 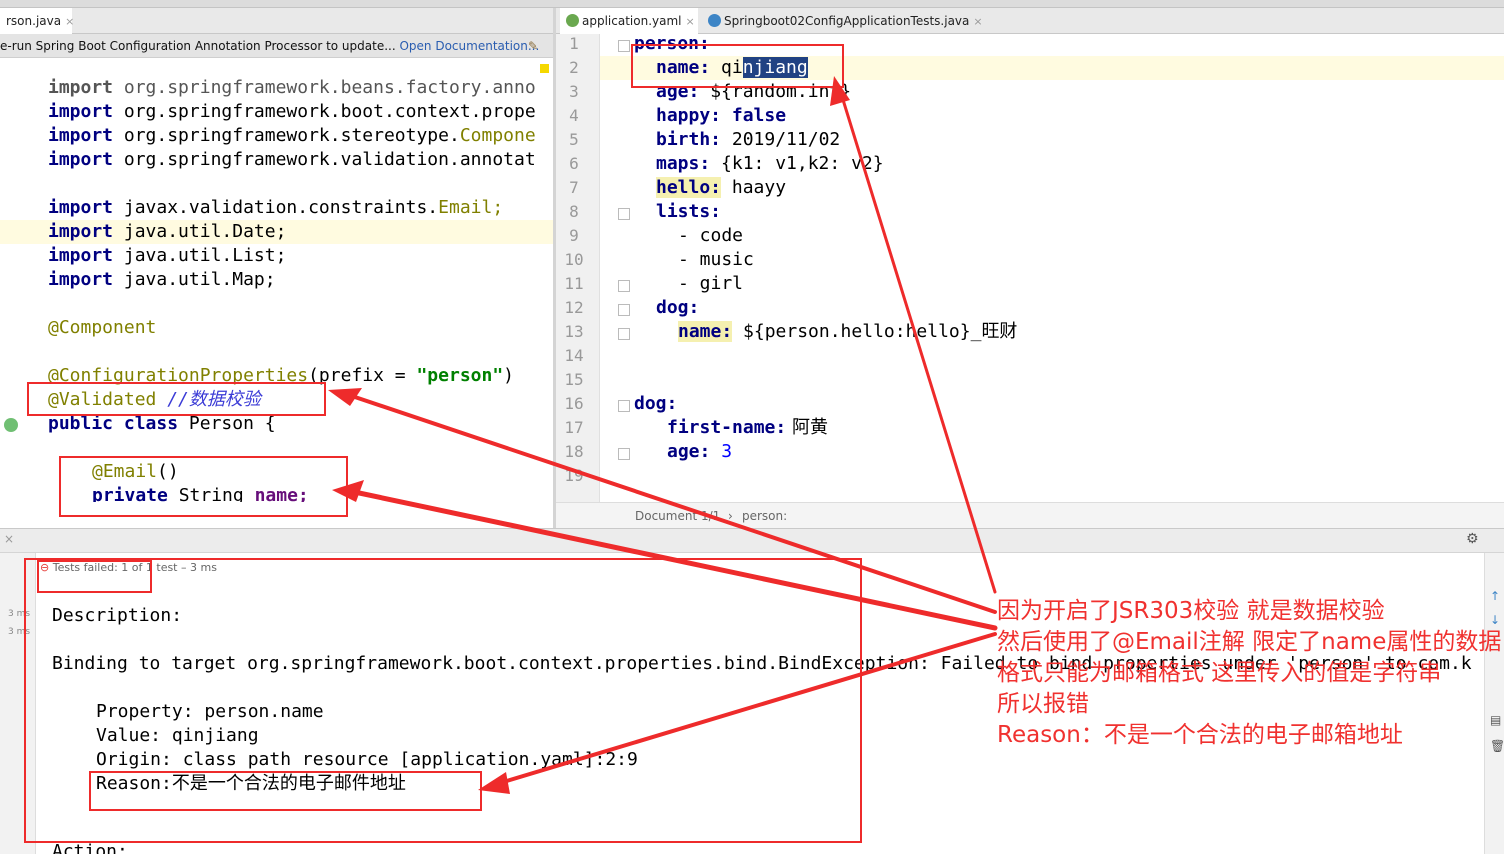 What do you see at coordinates (574, 139) in the screenshot?
I see `line-number: 5` at bounding box center [574, 139].